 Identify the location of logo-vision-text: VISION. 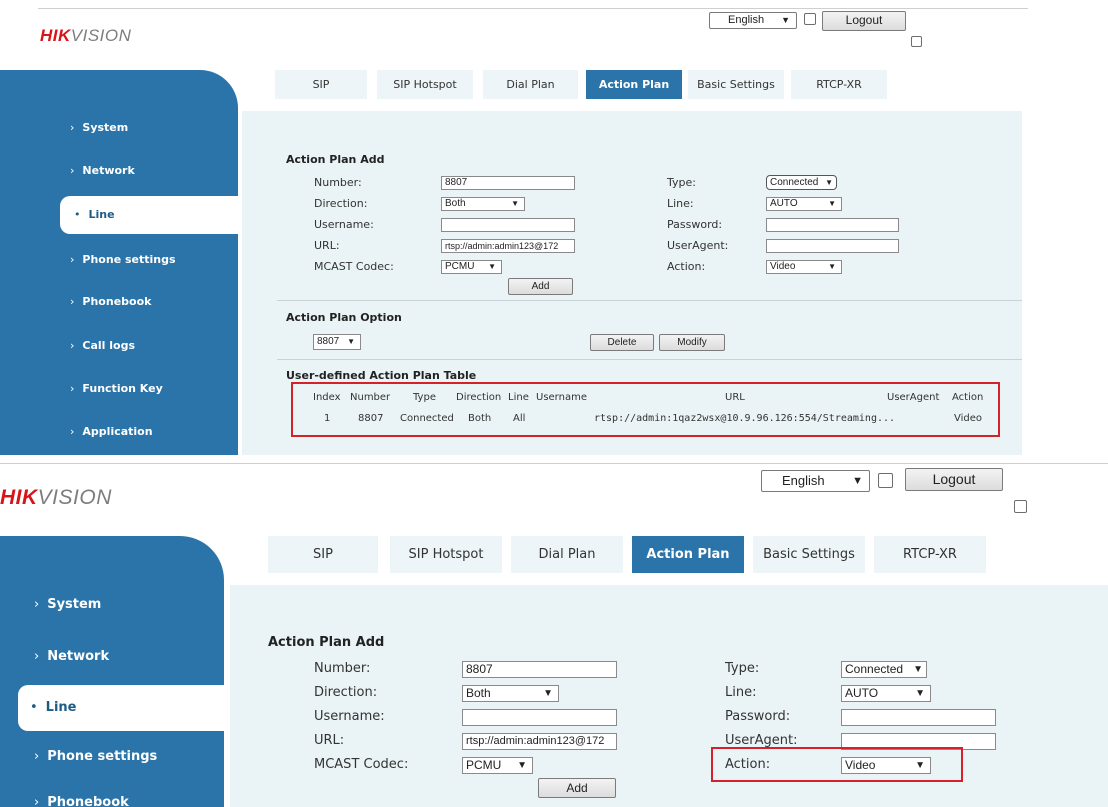
(74, 497).